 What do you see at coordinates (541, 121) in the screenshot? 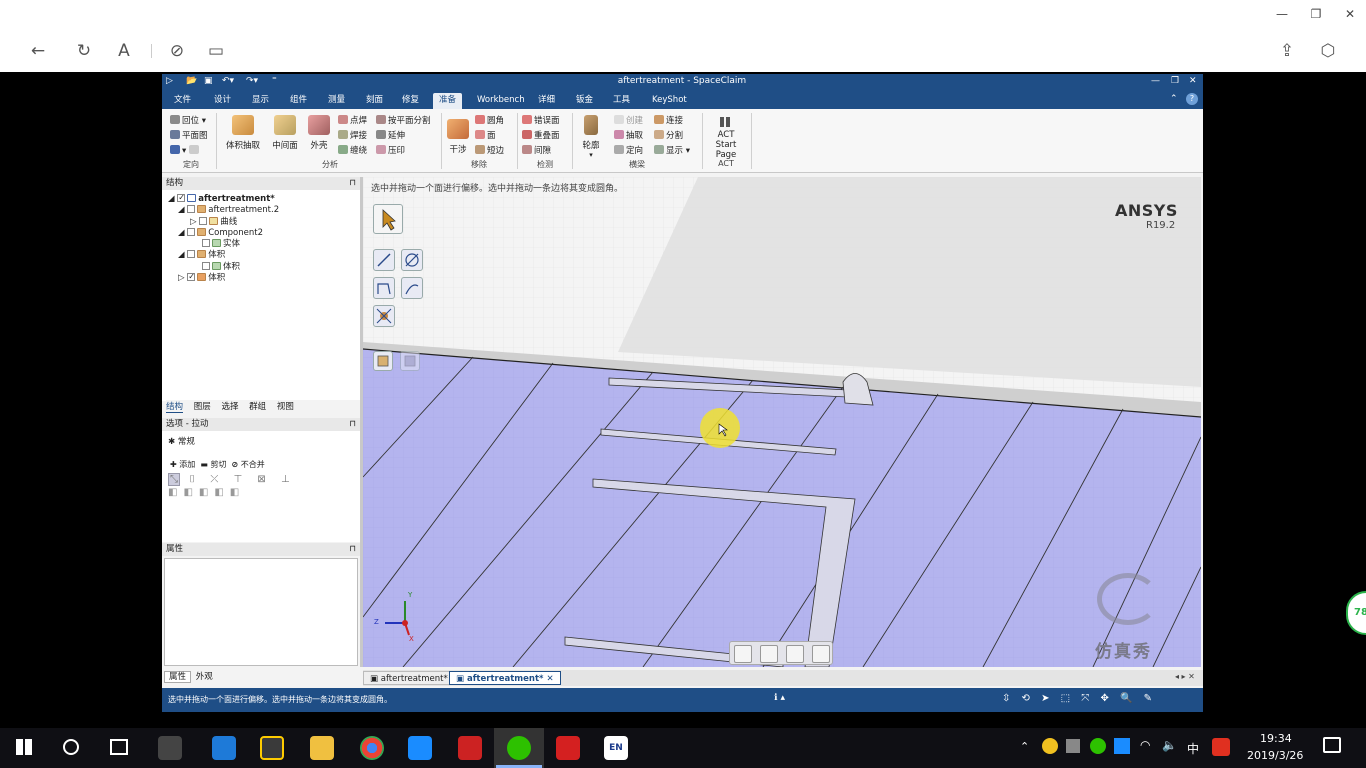
I see `error-faces-button: 错误面` at bounding box center [541, 121].